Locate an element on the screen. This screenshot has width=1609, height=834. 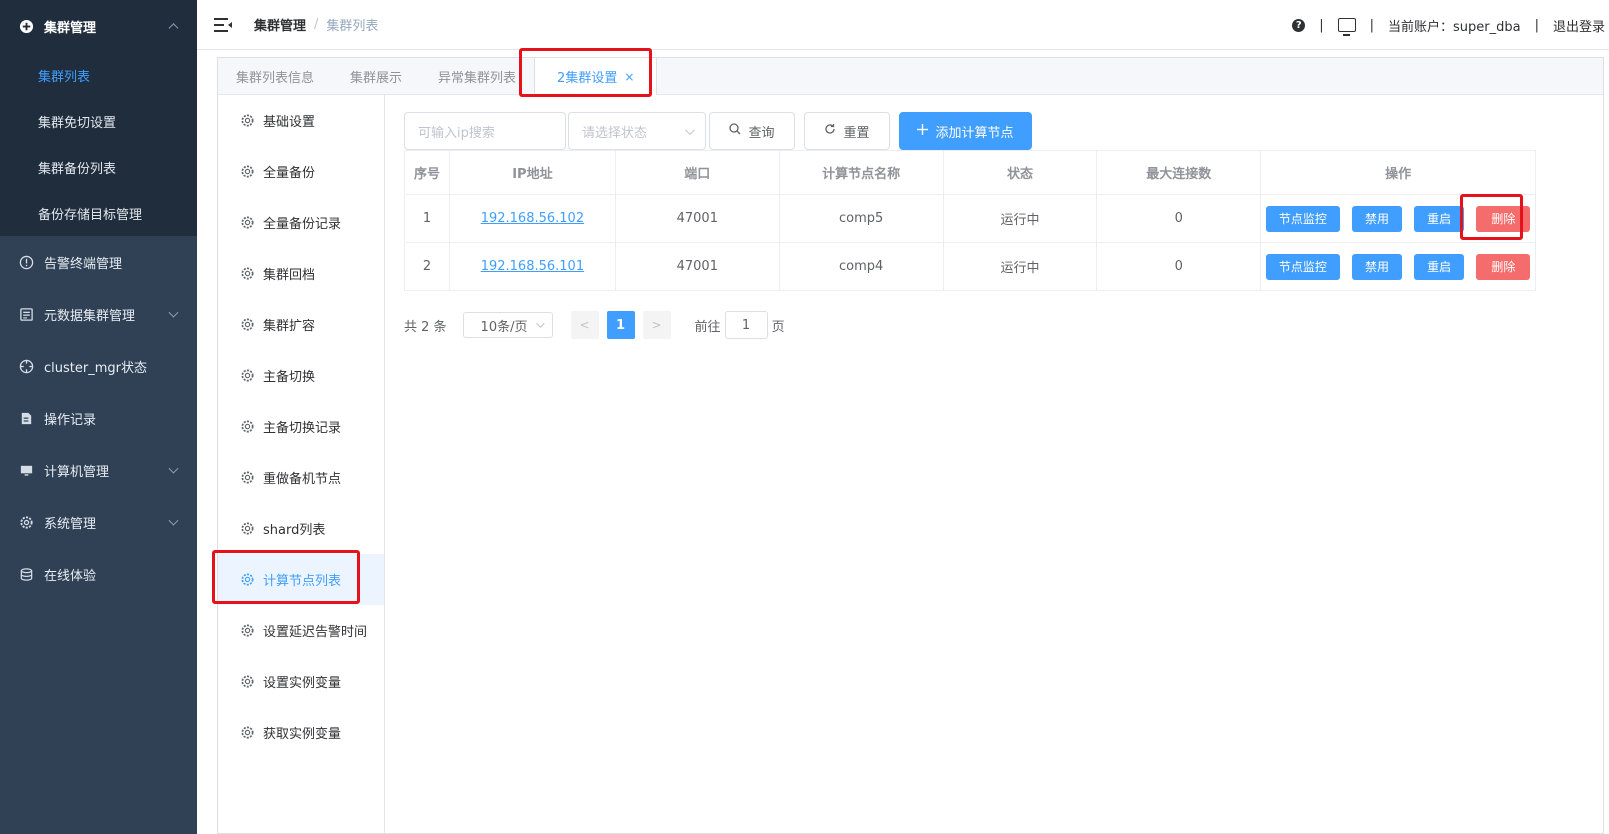
sidebar-item-cluster-mgr-status: cluster_mgr状态 is located at coordinates (98, 366).